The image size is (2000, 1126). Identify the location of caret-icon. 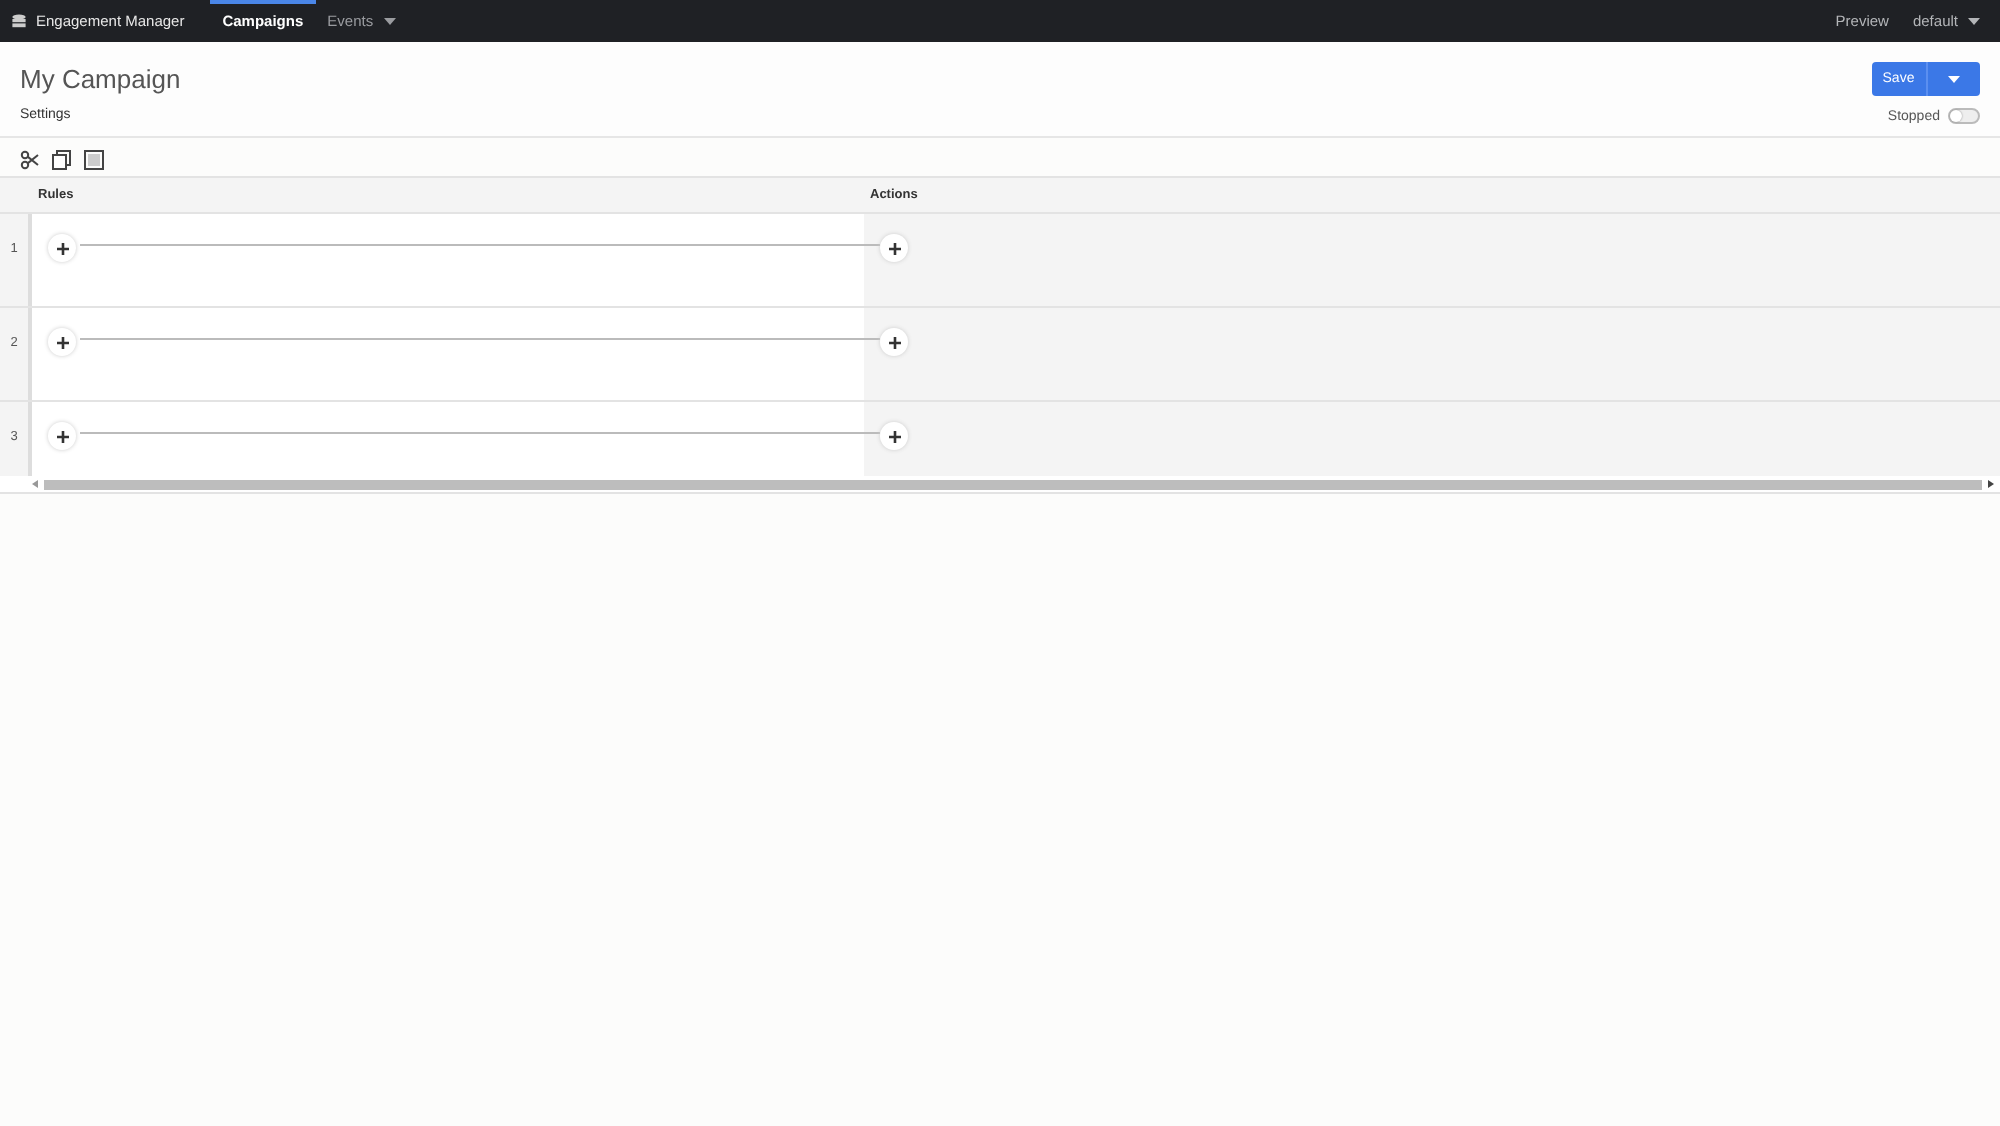
(1953, 79).